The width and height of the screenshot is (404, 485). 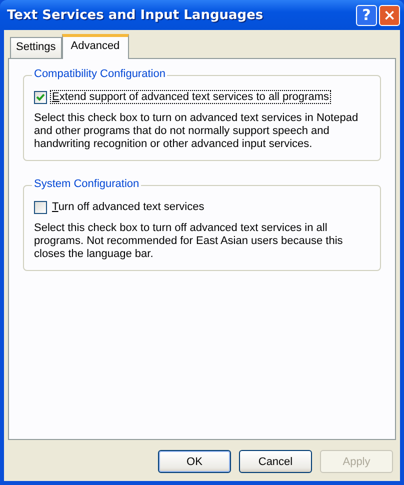 What do you see at coordinates (275, 461) in the screenshot?
I see `cancel-button: Cancel` at bounding box center [275, 461].